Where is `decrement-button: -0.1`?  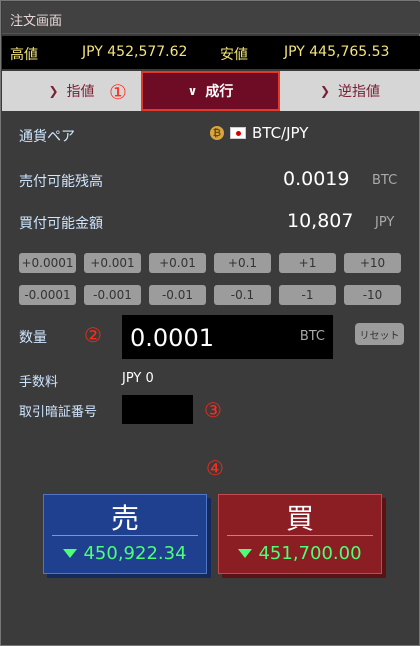
decrement-button: -0.1 is located at coordinates (242, 295).